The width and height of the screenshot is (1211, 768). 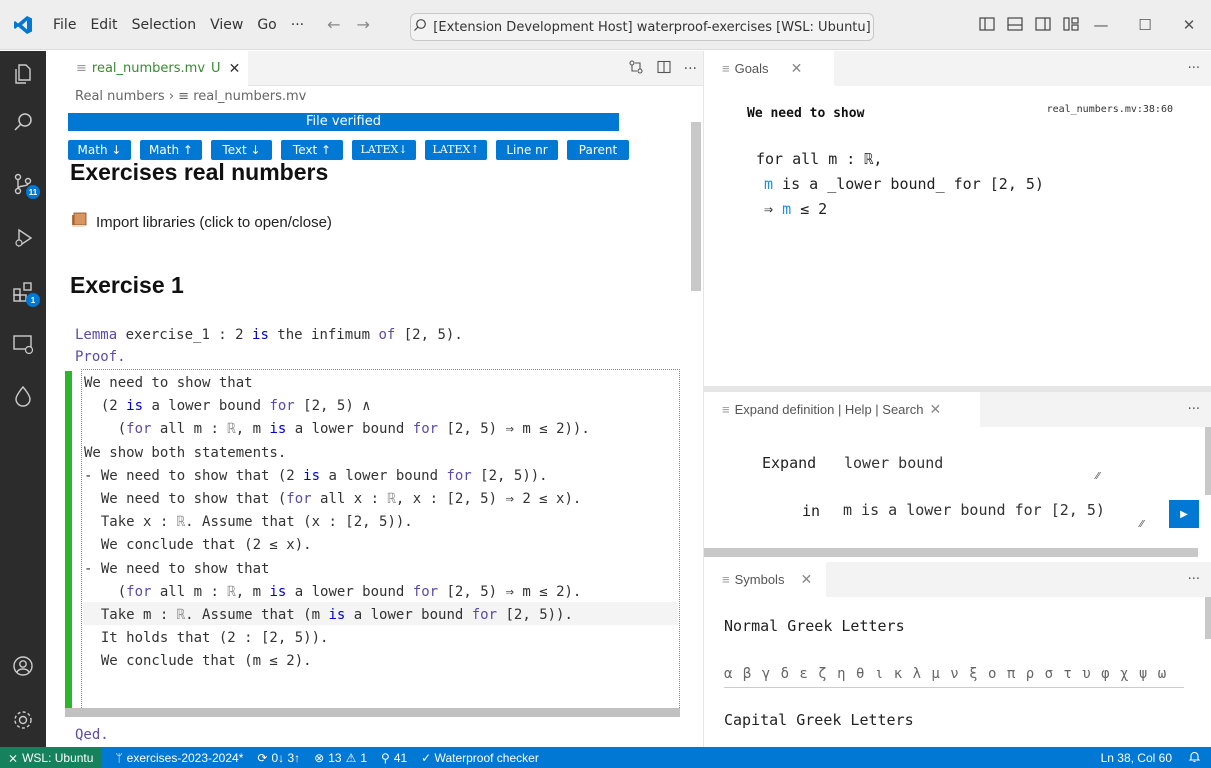 I want to click on menu-file: File, so click(x=64, y=25).